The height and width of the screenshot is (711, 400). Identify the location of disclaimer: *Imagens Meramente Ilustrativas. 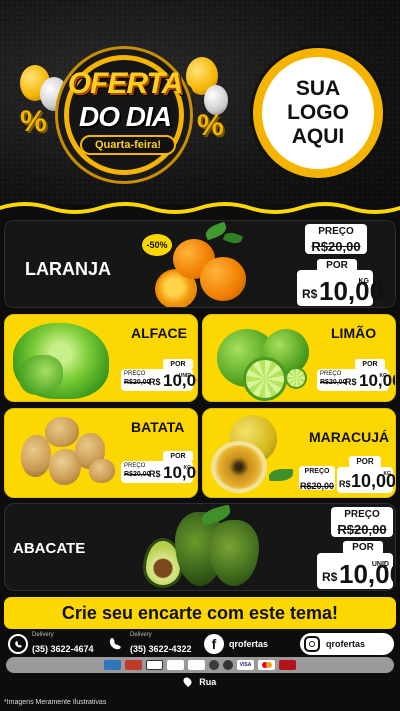
(55, 702).